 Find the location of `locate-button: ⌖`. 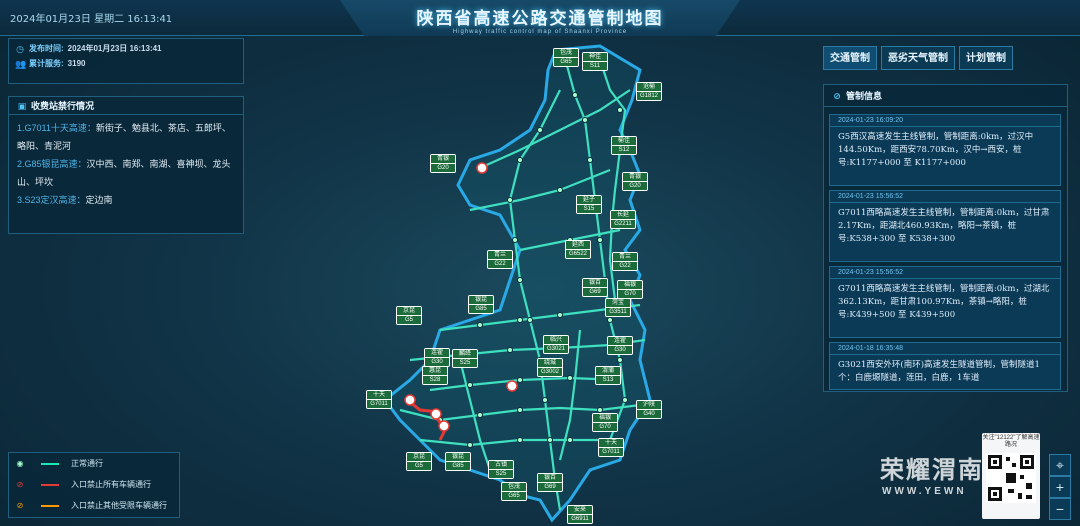

locate-button: ⌖ is located at coordinates (1060, 465).